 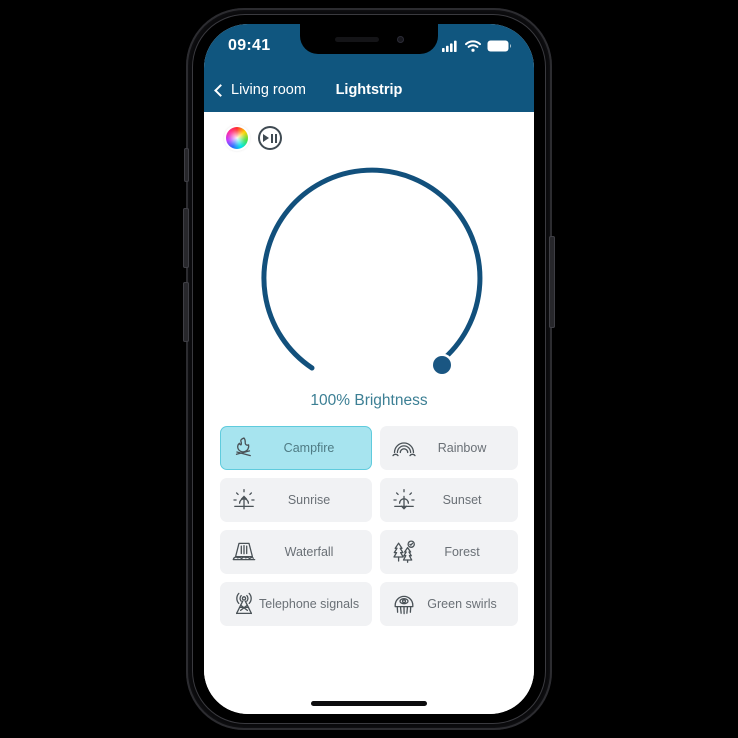 I want to click on scene-tile-sunset: Sunset, so click(x=449, y=500).